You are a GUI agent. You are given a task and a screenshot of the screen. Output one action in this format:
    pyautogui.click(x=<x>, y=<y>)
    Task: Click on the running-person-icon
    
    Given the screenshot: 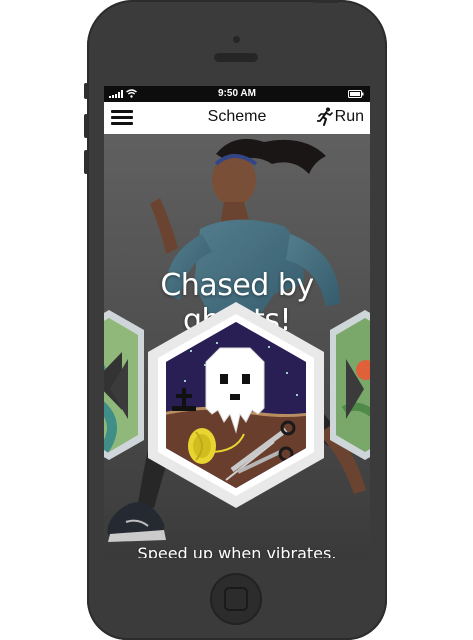 What is the action you would take?
    pyautogui.click(x=324, y=116)
    